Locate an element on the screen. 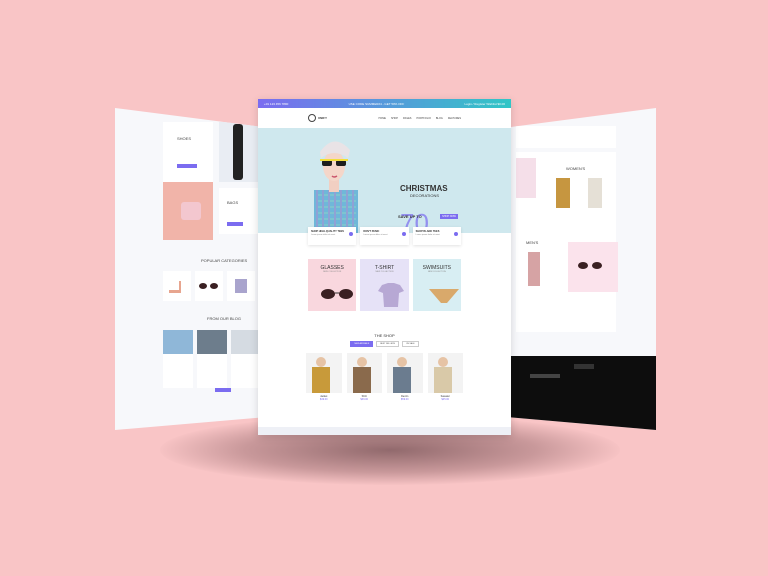 The image size is (768, 576). right-page-preview: WOMEN'S MEN'S is located at coordinates (582, 269).